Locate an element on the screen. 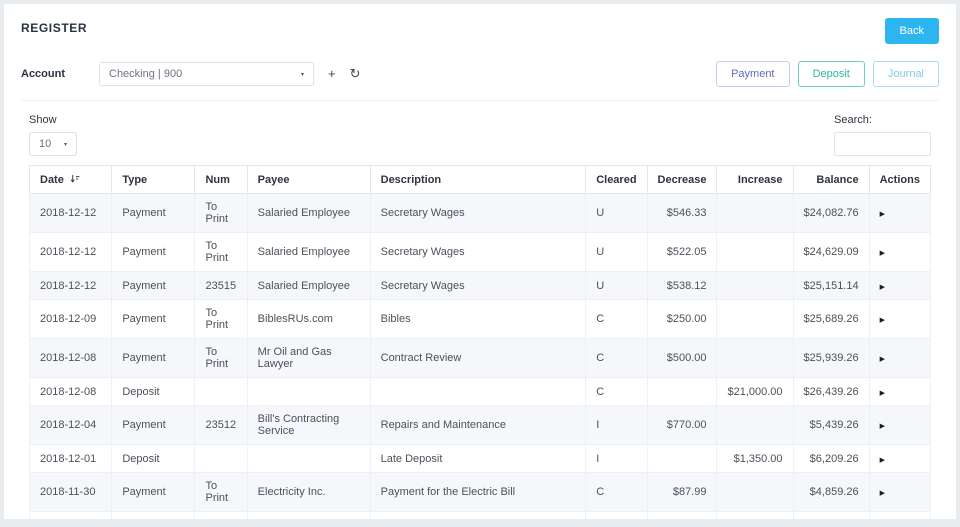 The width and height of the screenshot is (960, 527). cell-payee: Bill's Contracting Service is located at coordinates (308, 425).